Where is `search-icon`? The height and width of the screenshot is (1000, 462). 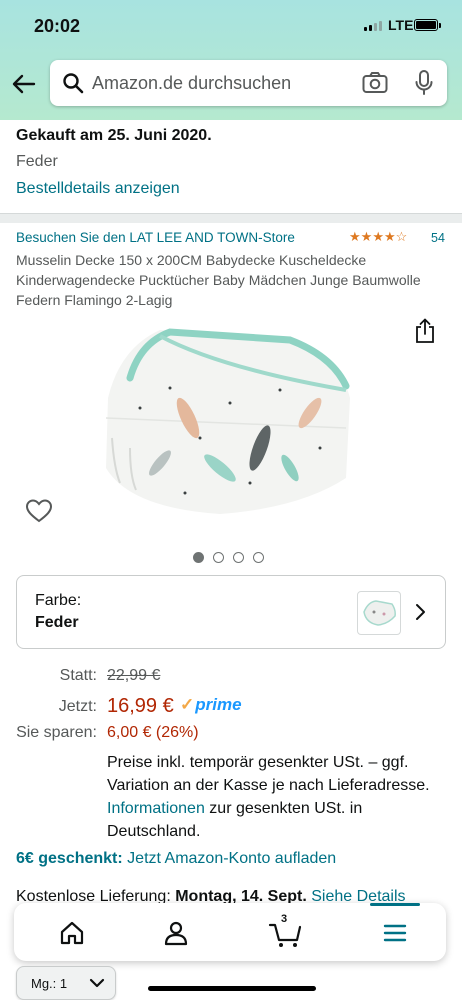
search-icon is located at coordinates (73, 85).